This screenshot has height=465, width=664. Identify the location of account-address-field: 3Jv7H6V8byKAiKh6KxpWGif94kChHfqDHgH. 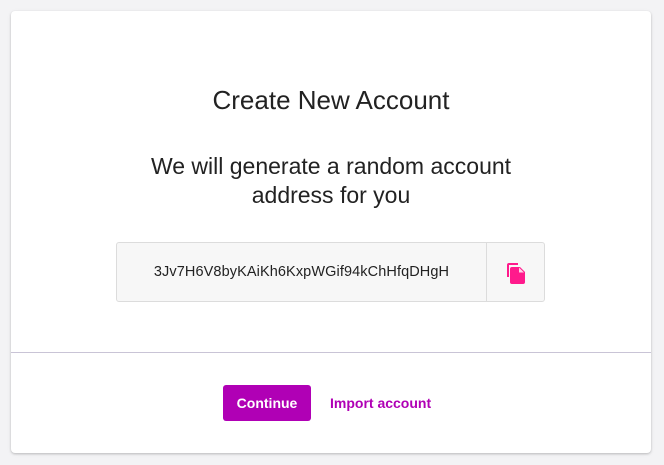
(330, 272).